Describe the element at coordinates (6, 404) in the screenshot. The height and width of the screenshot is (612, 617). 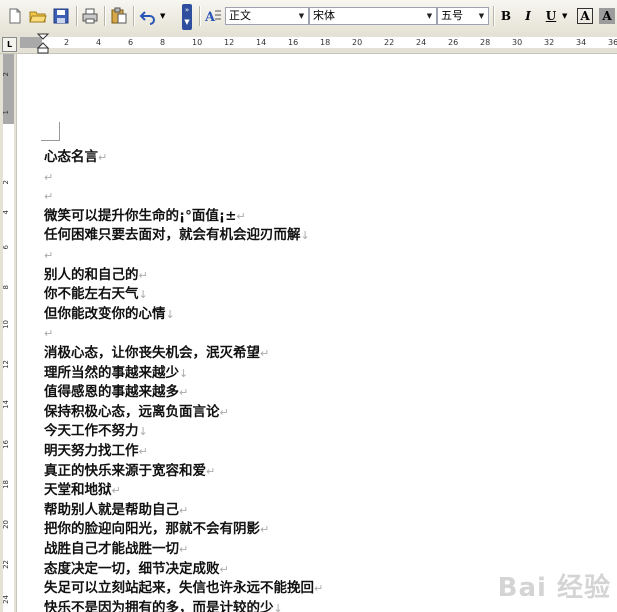
I see `vertical-ruler-tick-label: 14` at that location.